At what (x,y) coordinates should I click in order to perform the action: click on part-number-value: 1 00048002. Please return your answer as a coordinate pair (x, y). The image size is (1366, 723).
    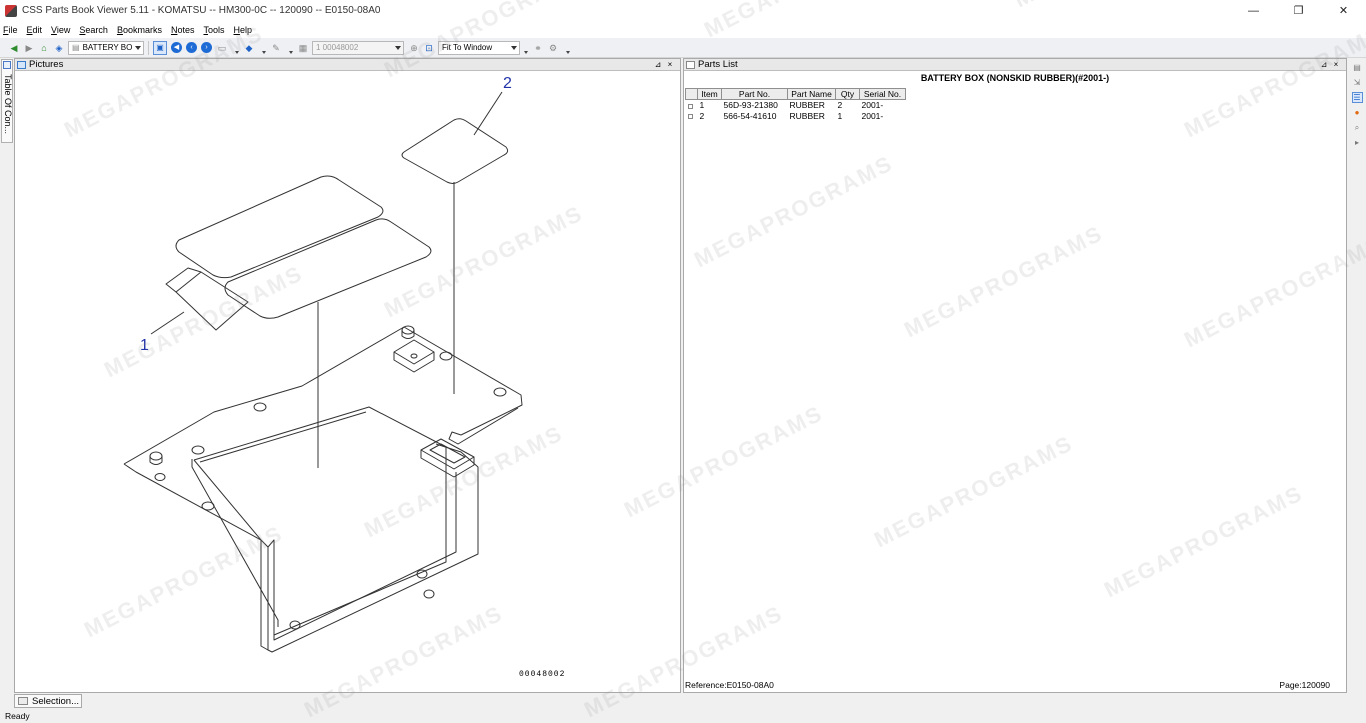
    Looking at the image, I should click on (337, 47).